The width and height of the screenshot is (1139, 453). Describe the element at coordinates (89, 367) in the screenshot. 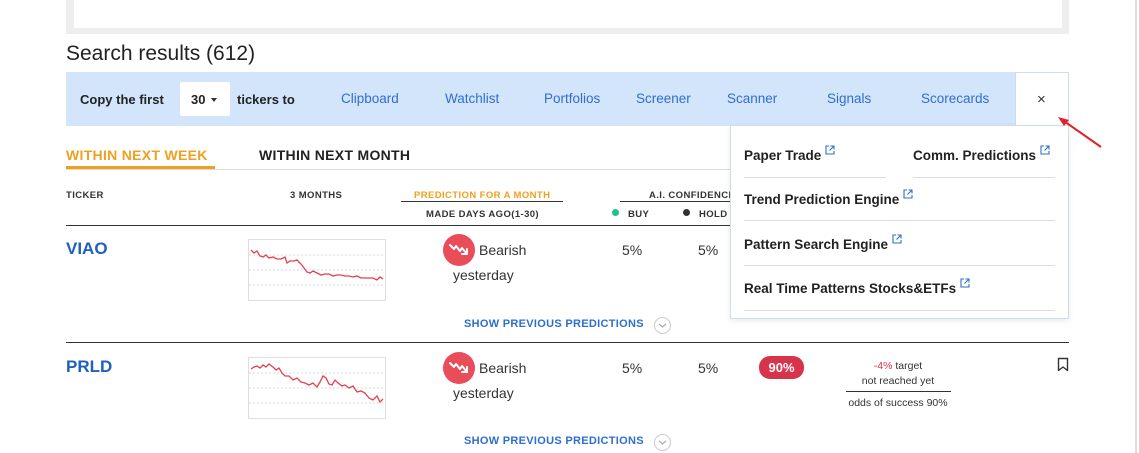

I see `ticker-link-prld: PRLD` at that location.